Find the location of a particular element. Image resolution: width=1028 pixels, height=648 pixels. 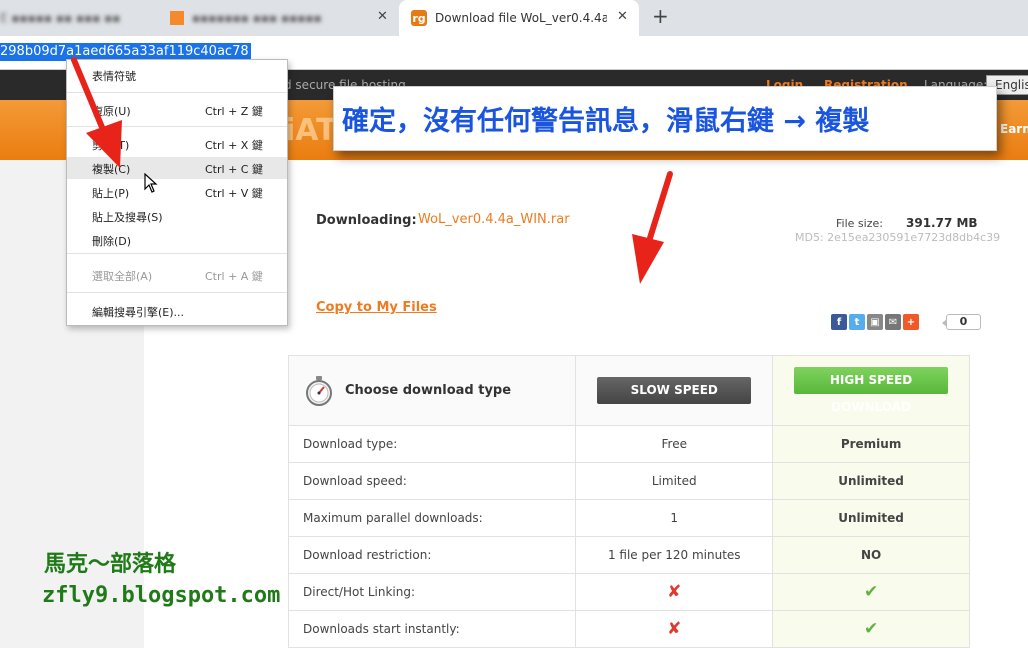

free-value: Free is located at coordinates (674, 444).